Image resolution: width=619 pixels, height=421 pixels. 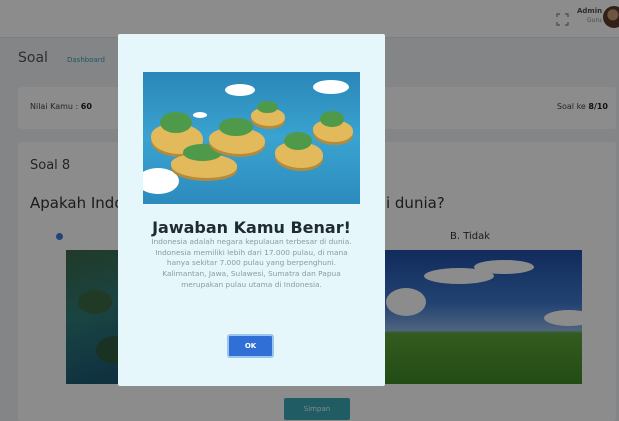 What do you see at coordinates (250, 346) in the screenshot?
I see `ok-button: OK` at bounding box center [250, 346].